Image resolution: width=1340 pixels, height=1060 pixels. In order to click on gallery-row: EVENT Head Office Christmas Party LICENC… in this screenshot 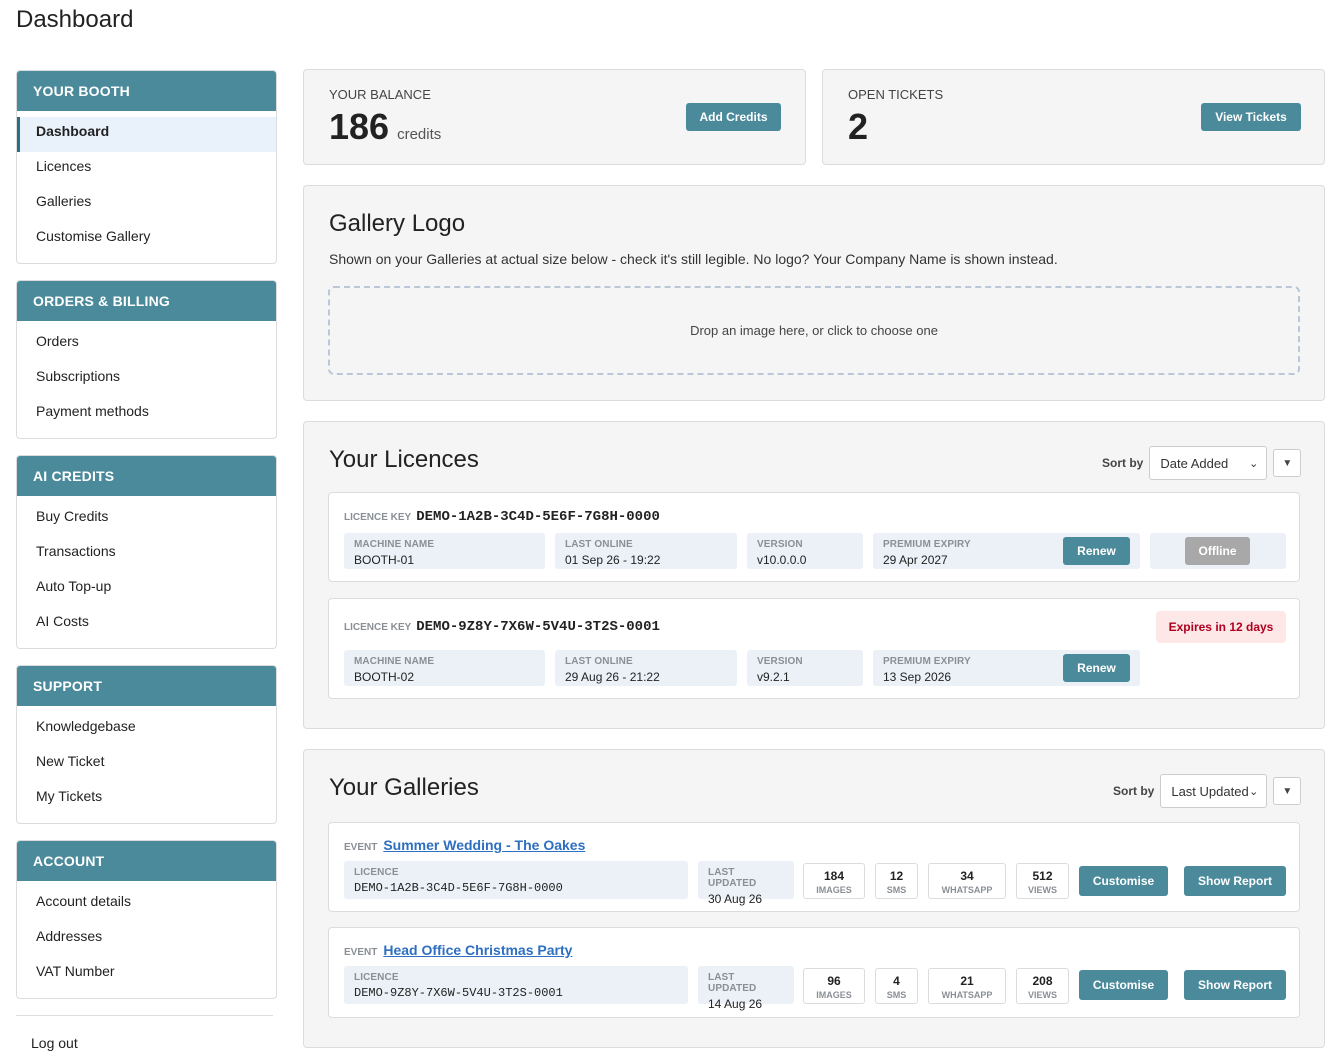, I will do `click(814, 972)`.